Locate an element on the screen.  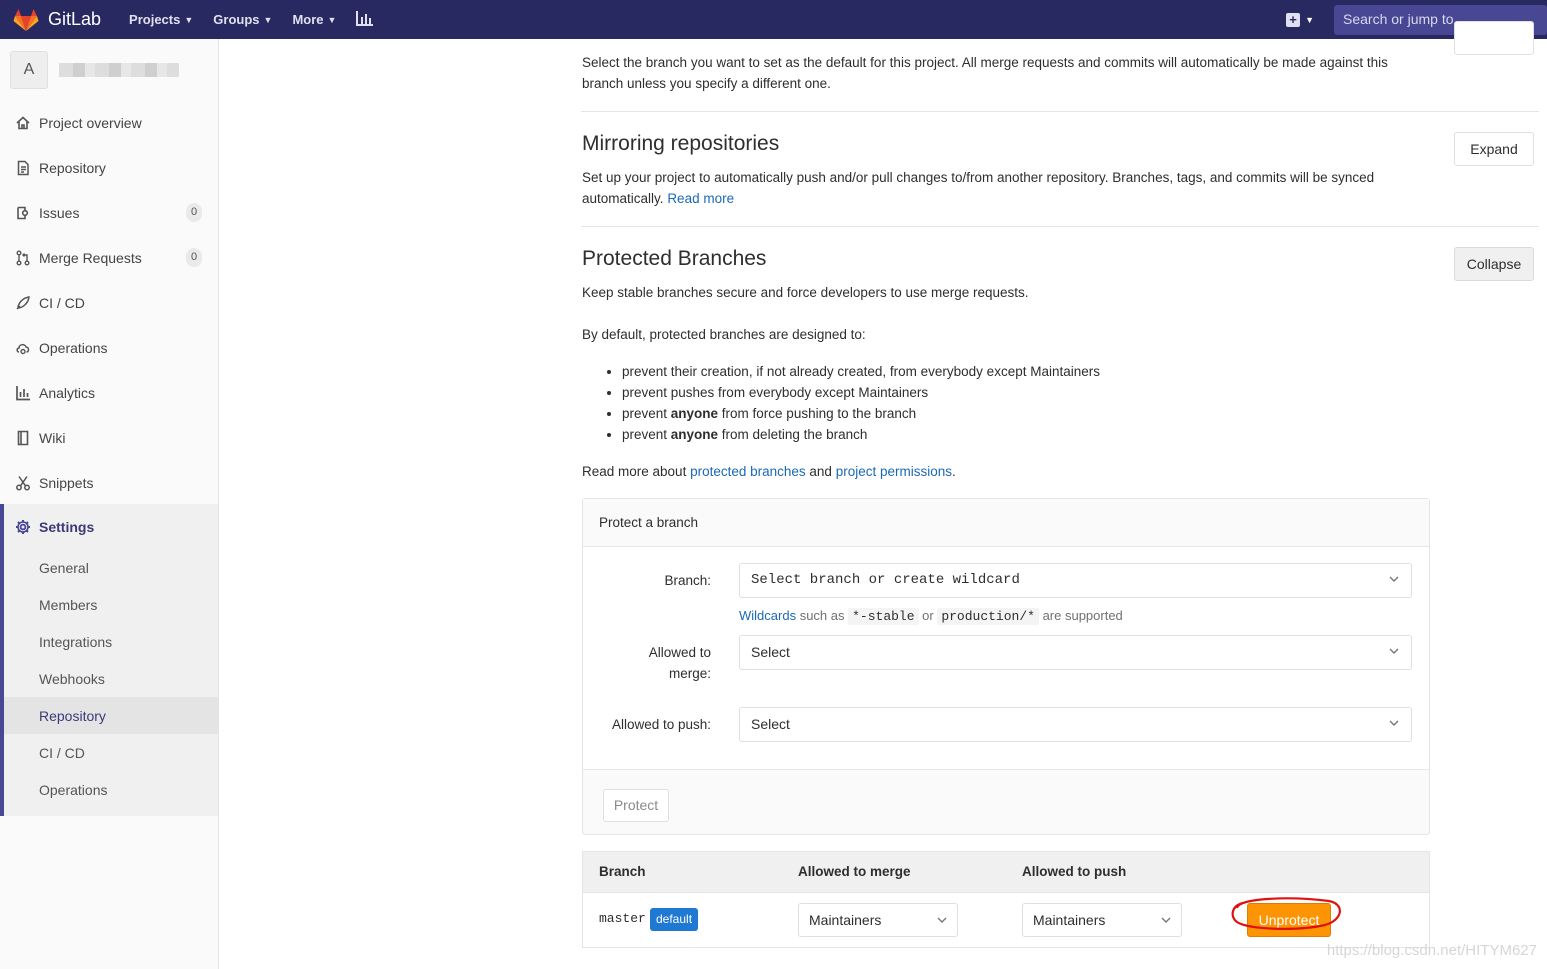
sidebar-item-project-overview: Project overview is located at coordinates (109, 122).